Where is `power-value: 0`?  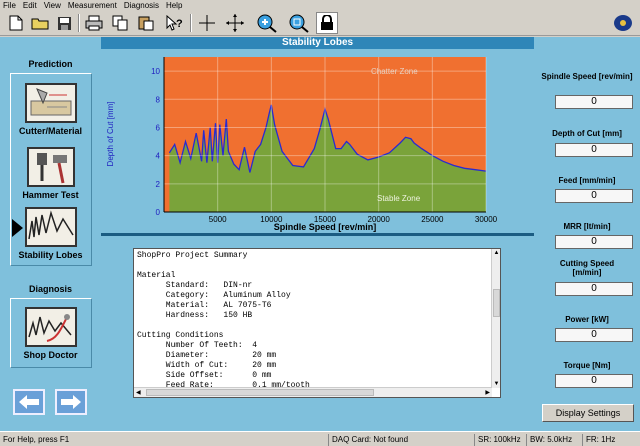 power-value: 0 is located at coordinates (594, 335).